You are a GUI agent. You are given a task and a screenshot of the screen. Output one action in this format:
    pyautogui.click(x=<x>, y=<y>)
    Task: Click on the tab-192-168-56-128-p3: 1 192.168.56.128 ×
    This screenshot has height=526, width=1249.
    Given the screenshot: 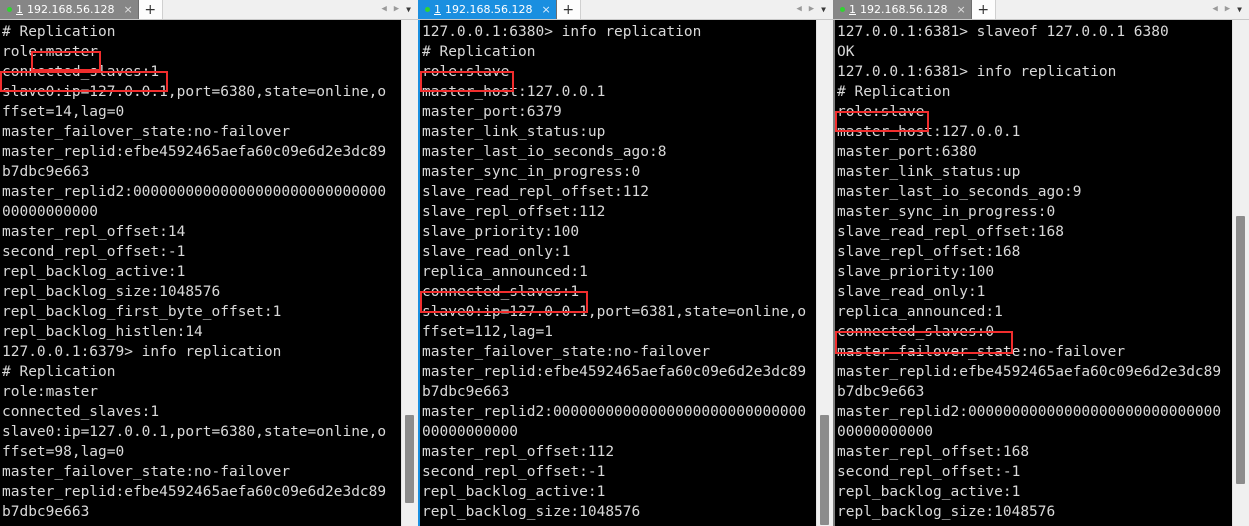 What is the action you would take?
    pyautogui.click(x=902, y=9)
    